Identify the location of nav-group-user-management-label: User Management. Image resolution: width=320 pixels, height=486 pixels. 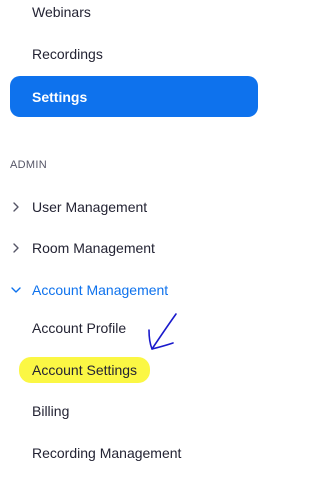
(90, 207).